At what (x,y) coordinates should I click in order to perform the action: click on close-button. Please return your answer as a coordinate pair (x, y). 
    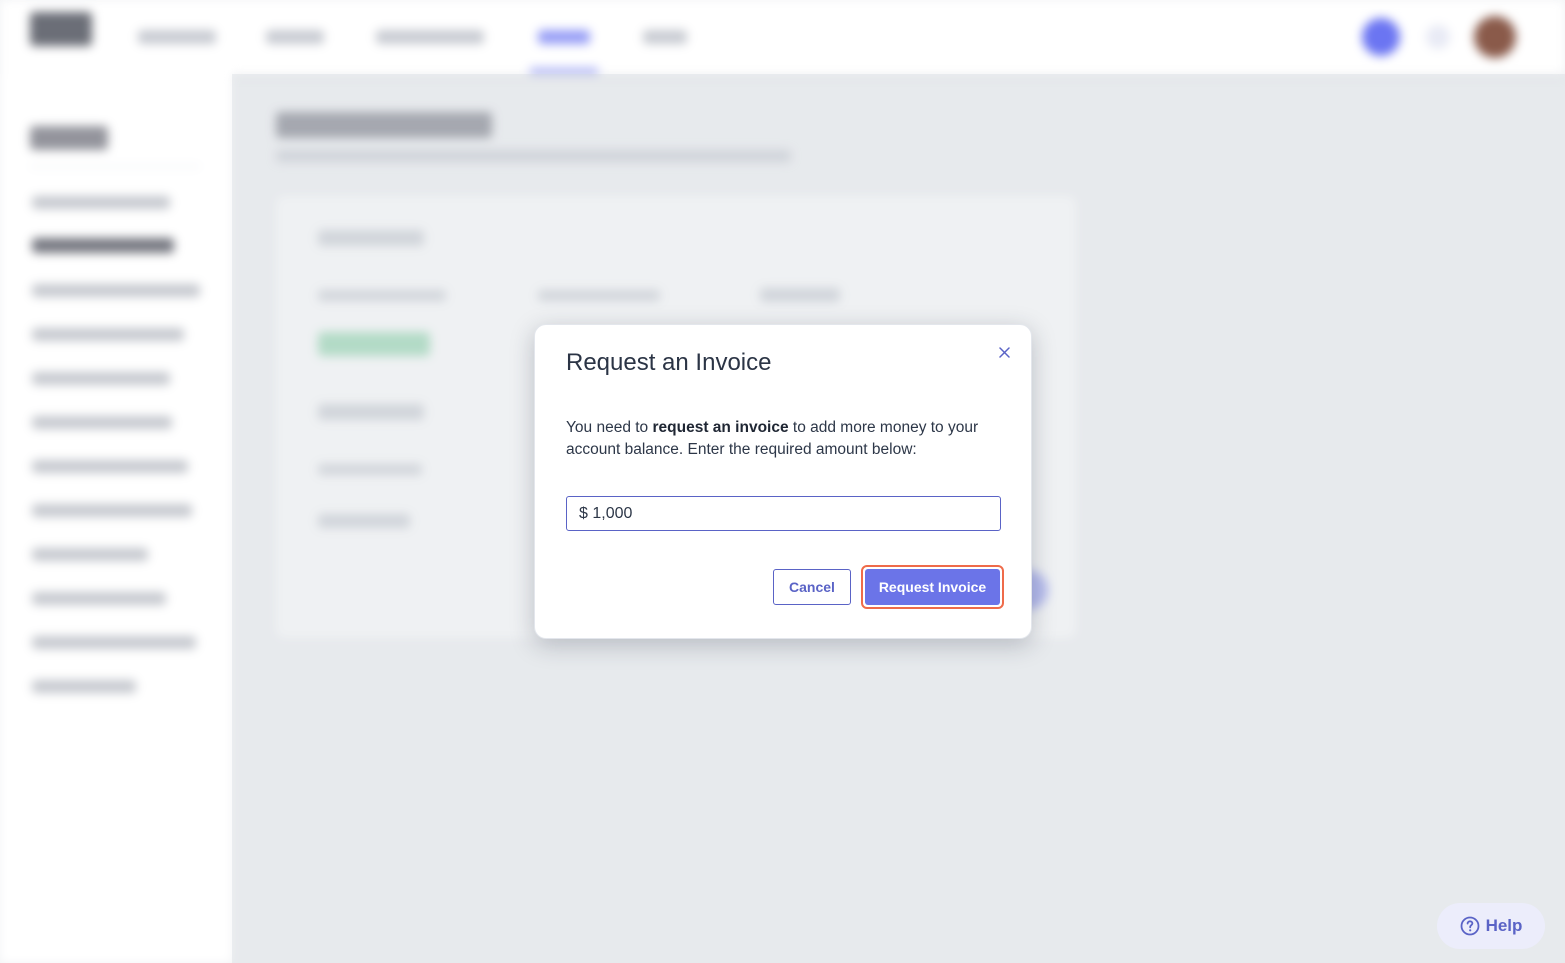
    Looking at the image, I should click on (1004, 352).